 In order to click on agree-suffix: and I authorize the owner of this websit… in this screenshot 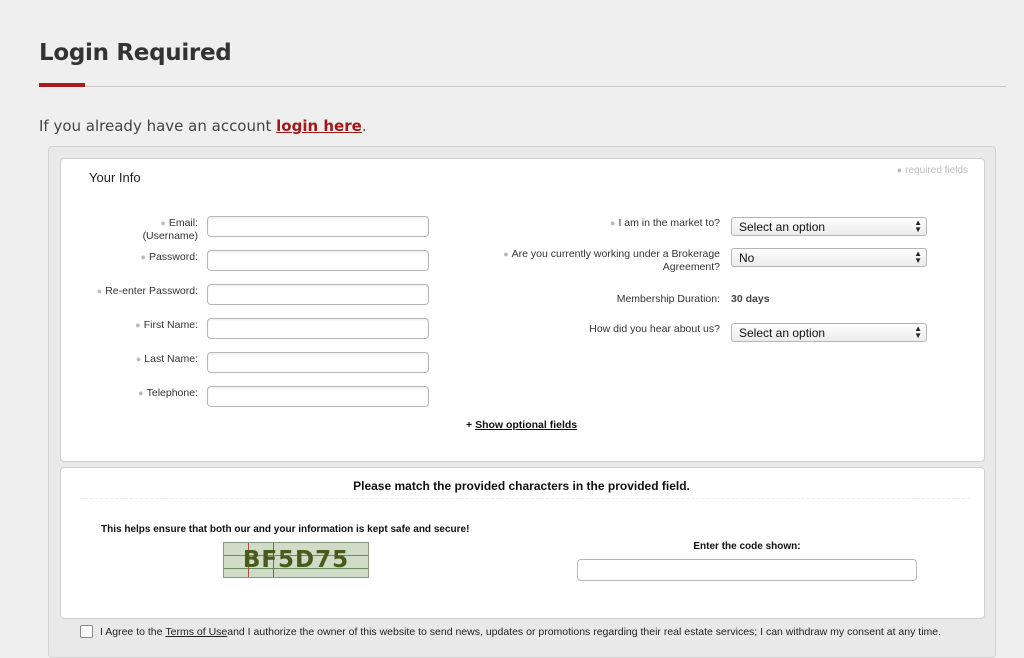, I will do `click(584, 631)`.